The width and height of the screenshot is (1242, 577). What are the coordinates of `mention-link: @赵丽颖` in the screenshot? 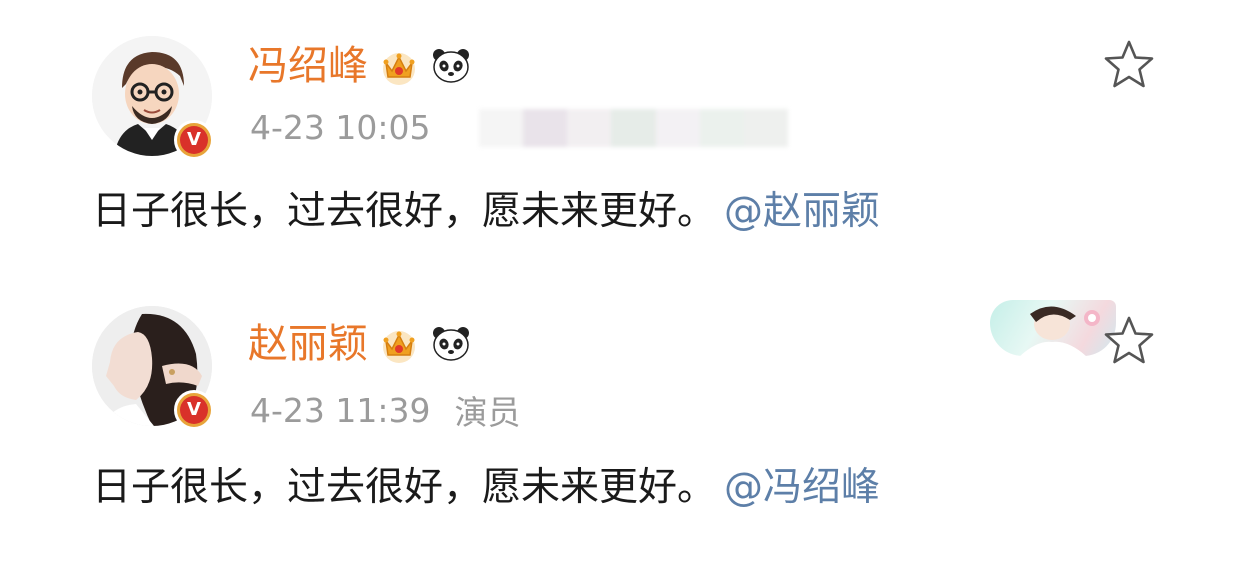 It's located at (802, 211).